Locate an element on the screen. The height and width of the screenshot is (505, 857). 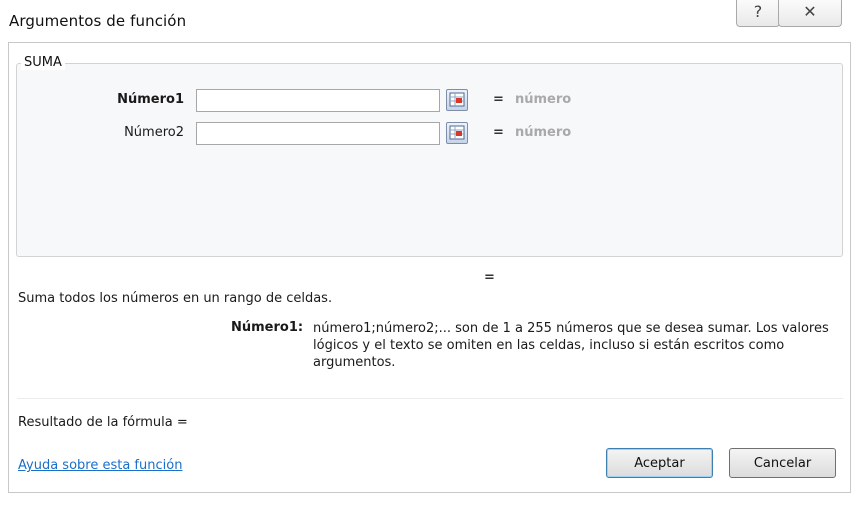
arg2-label: Número2 is located at coordinates (154, 132).